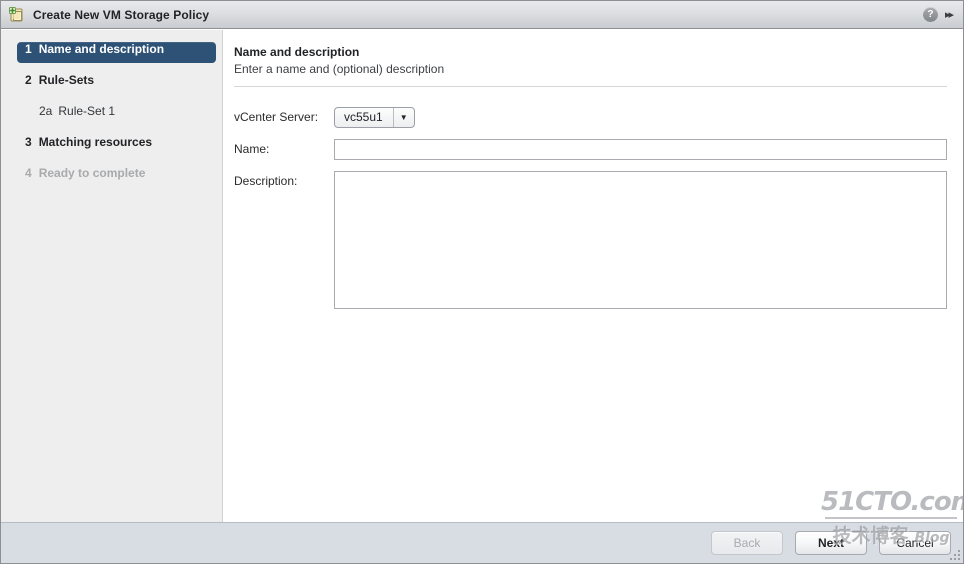 The width and height of the screenshot is (964, 564). Describe the element at coordinates (123, 114) in the screenshot. I see `sidebar-item-rule-set-1: 2a Rule-Set 1` at that location.